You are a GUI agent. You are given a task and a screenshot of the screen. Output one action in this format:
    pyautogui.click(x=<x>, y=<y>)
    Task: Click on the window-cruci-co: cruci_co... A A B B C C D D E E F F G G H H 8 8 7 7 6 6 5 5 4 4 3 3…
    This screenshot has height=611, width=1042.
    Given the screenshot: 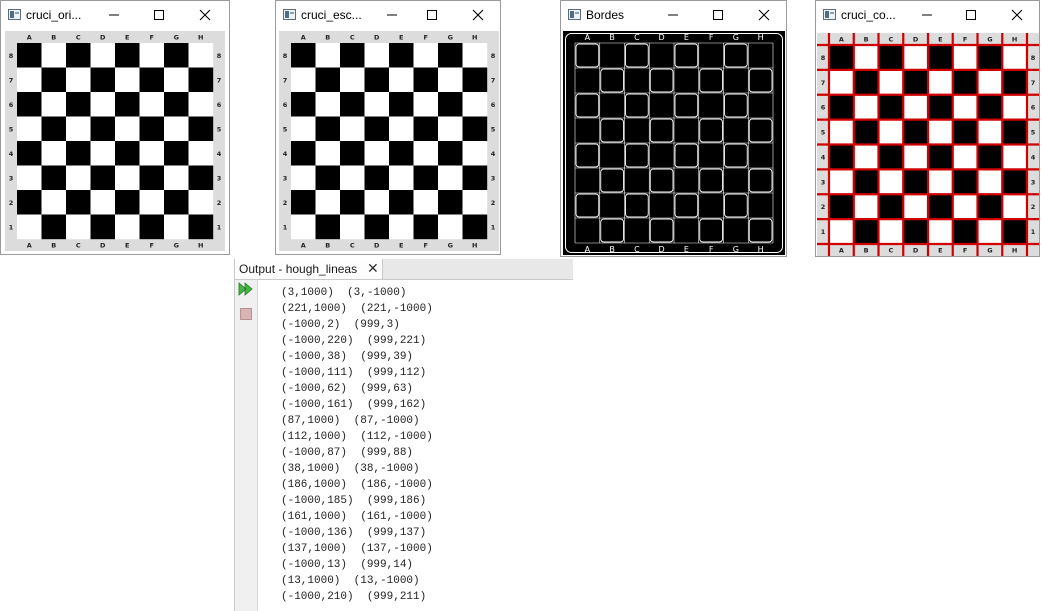 What is the action you would take?
    pyautogui.click(x=927, y=128)
    